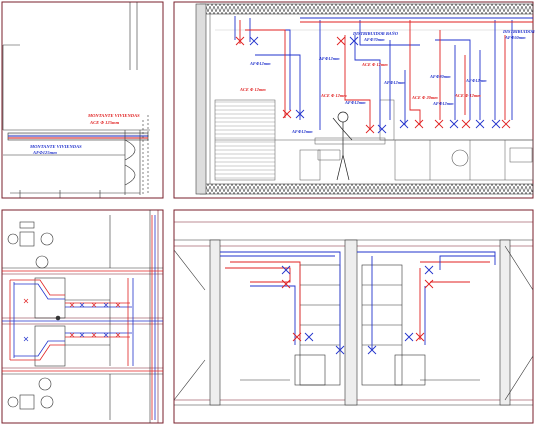  I want to click on label-af-12-e: AFΦ12mm, so click(394, 82).